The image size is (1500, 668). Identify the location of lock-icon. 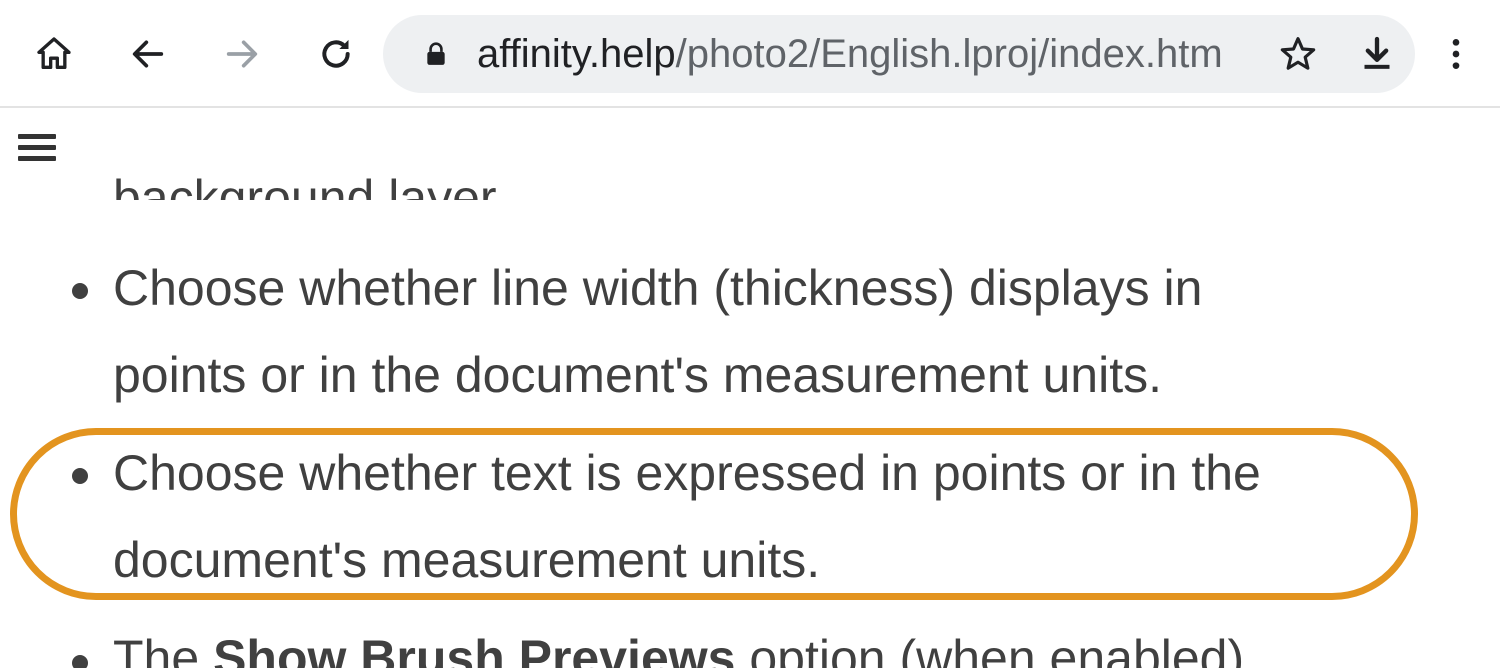
(436, 54).